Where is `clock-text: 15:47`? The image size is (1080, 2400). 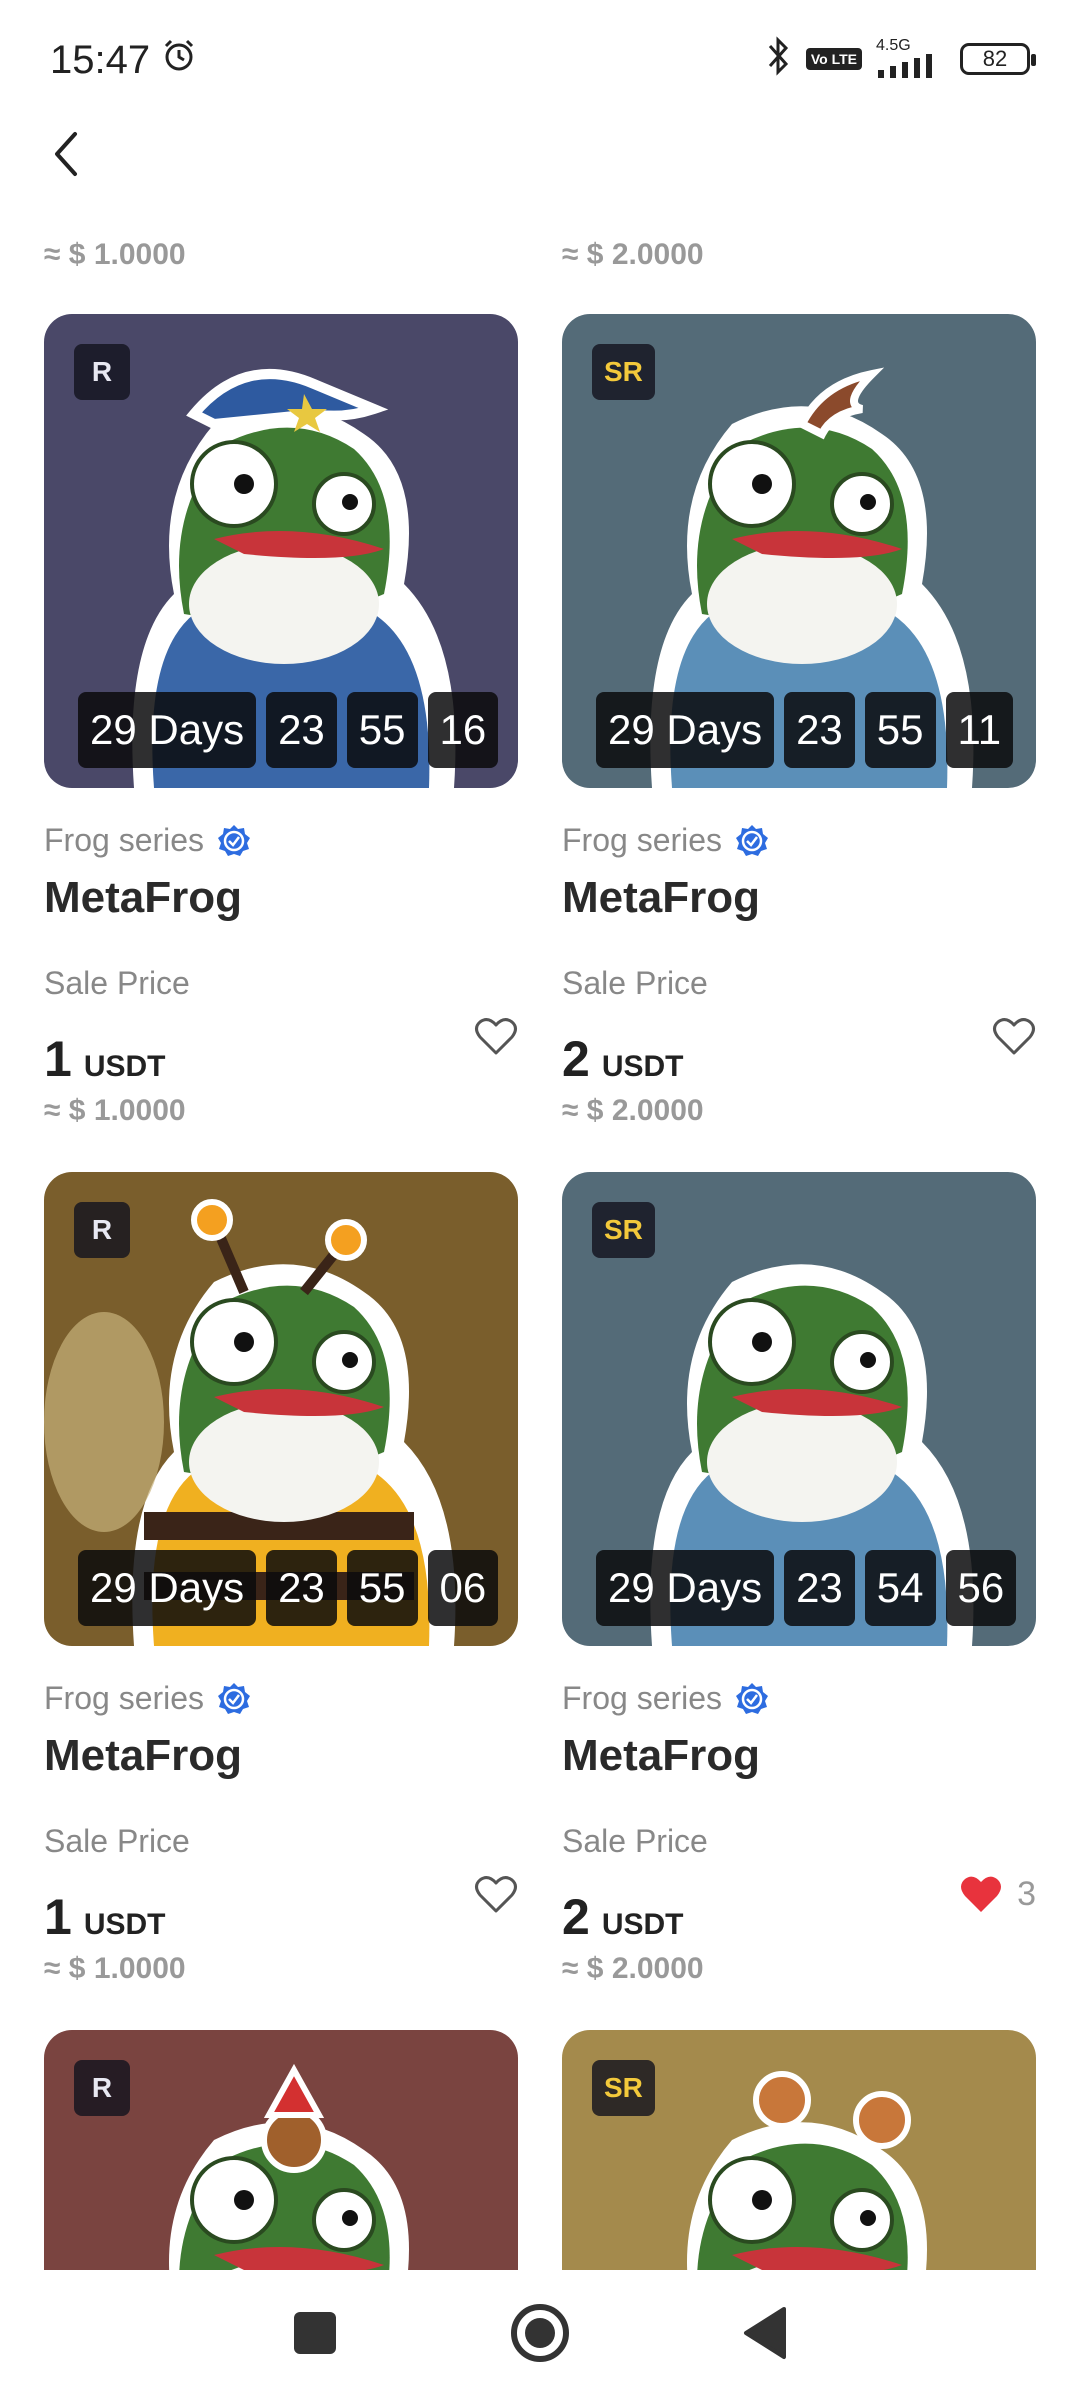
clock-text: 15:47 is located at coordinates (100, 59).